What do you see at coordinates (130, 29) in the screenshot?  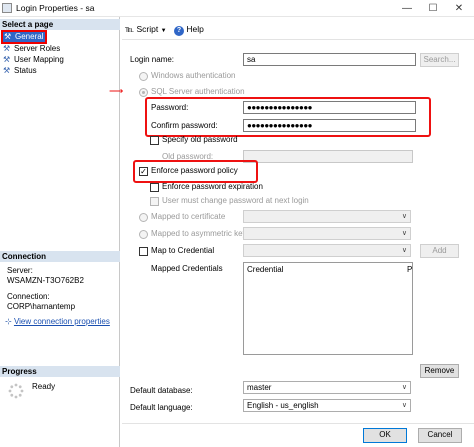 I see `script-icon: ℡` at bounding box center [130, 29].